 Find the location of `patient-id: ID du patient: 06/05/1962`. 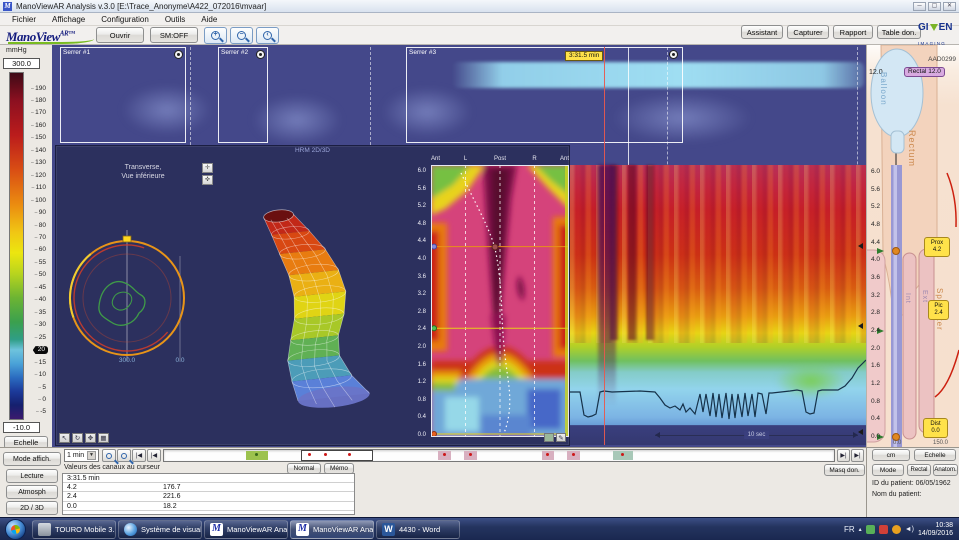

patient-id: ID du patient: 06/05/1962 is located at coordinates (911, 483).